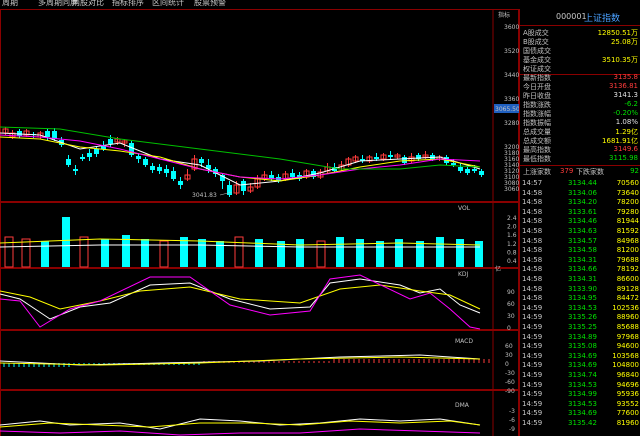  What do you see at coordinates (623, 158) in the screenshot?
I see `stat-value: 3115.98` at bounding box center [623, 158].